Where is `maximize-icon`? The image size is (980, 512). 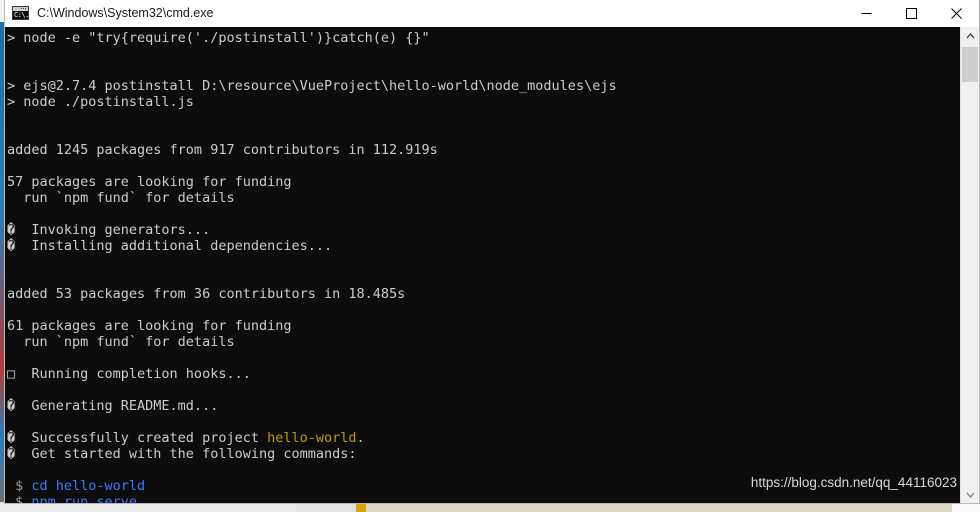
maximize-icon is located at coordinates (911, 13).